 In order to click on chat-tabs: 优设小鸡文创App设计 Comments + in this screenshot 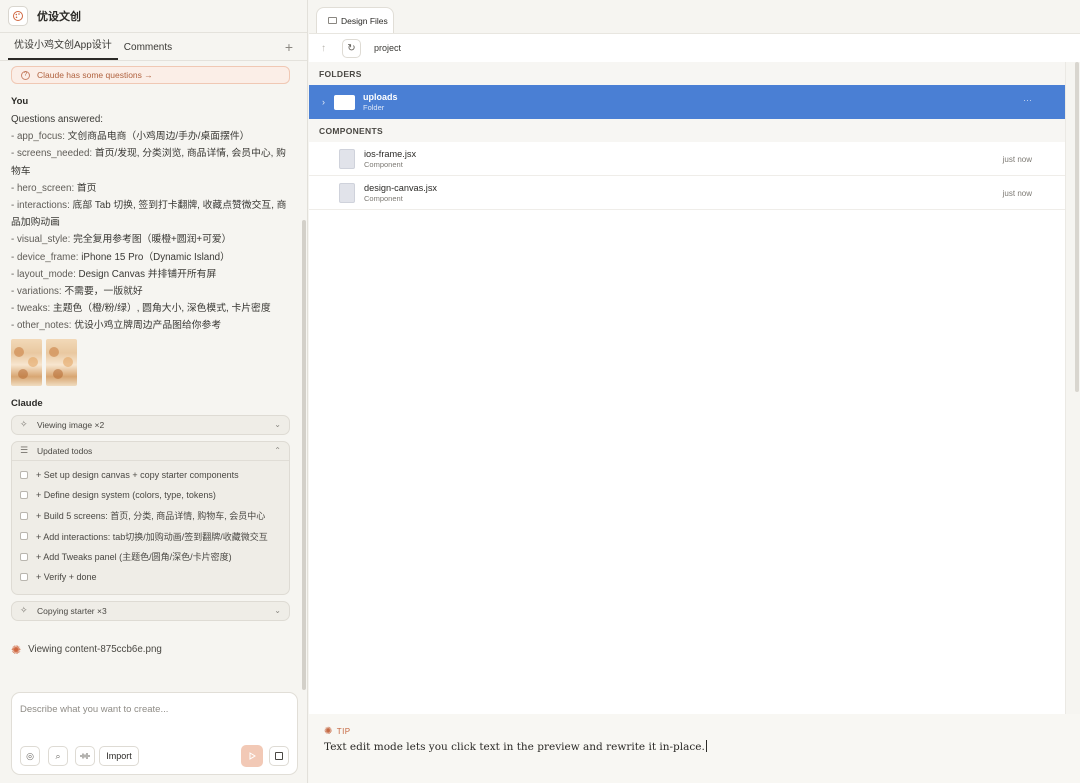, I will do `click(153, 47)`.